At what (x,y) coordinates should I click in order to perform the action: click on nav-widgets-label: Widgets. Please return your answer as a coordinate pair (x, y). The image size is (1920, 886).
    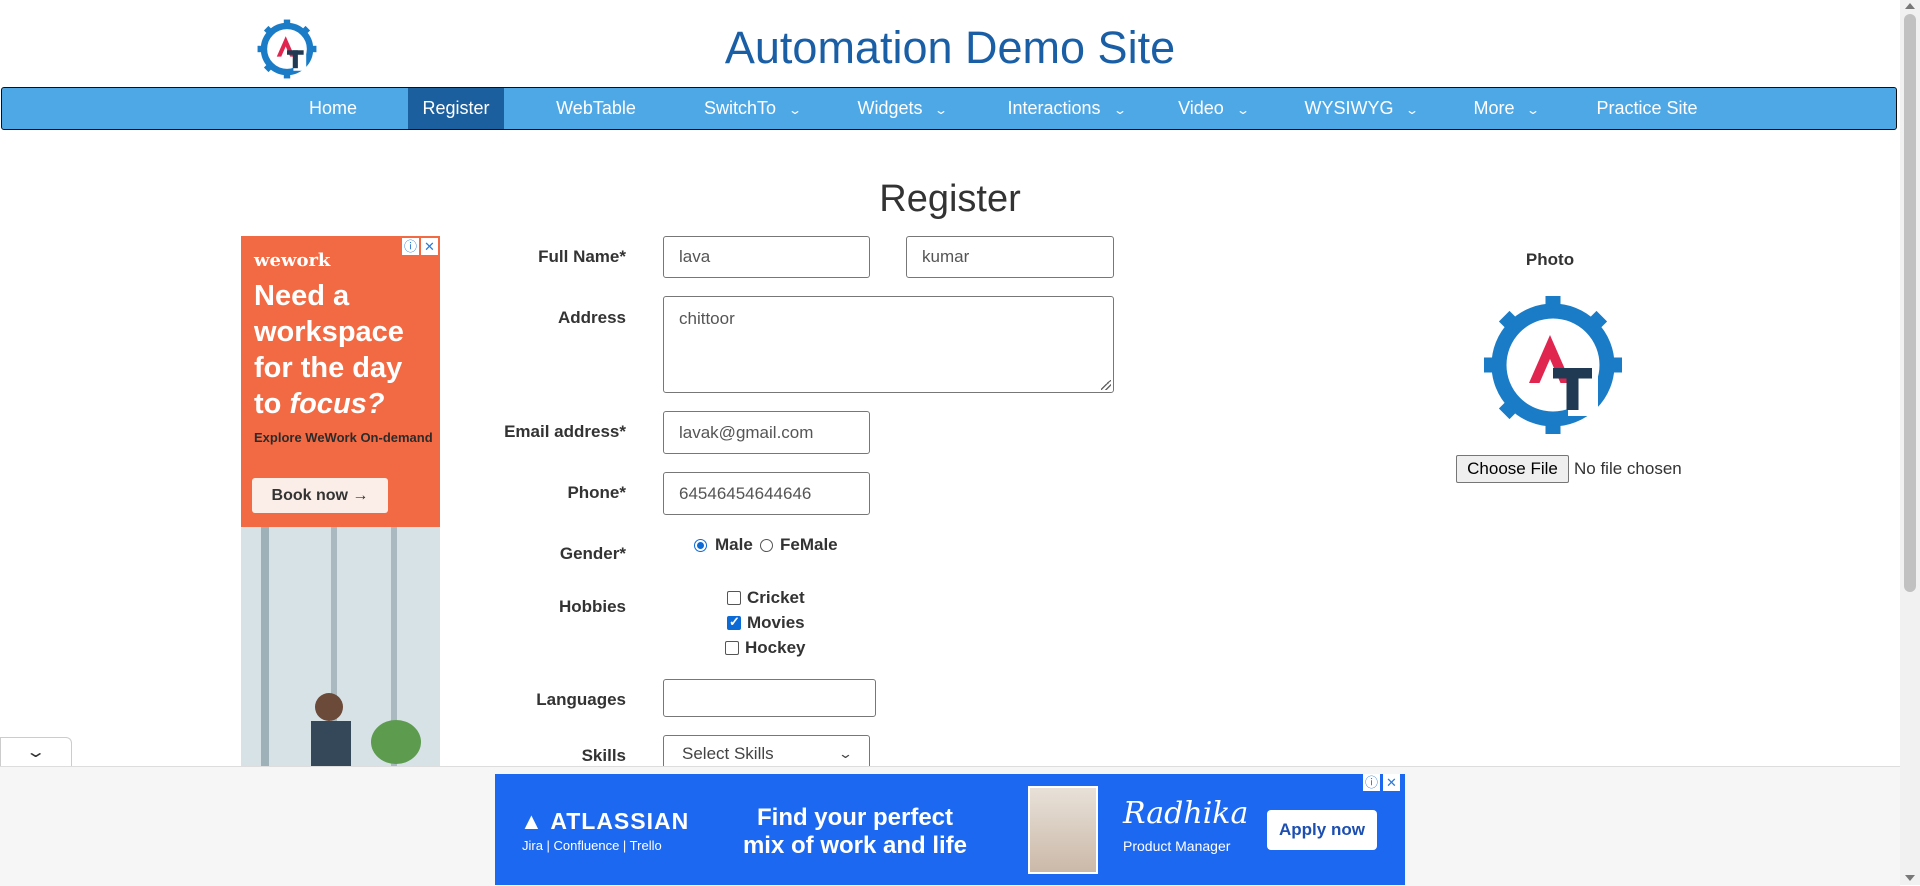
    Looking at the image, I should click on (890, 108).